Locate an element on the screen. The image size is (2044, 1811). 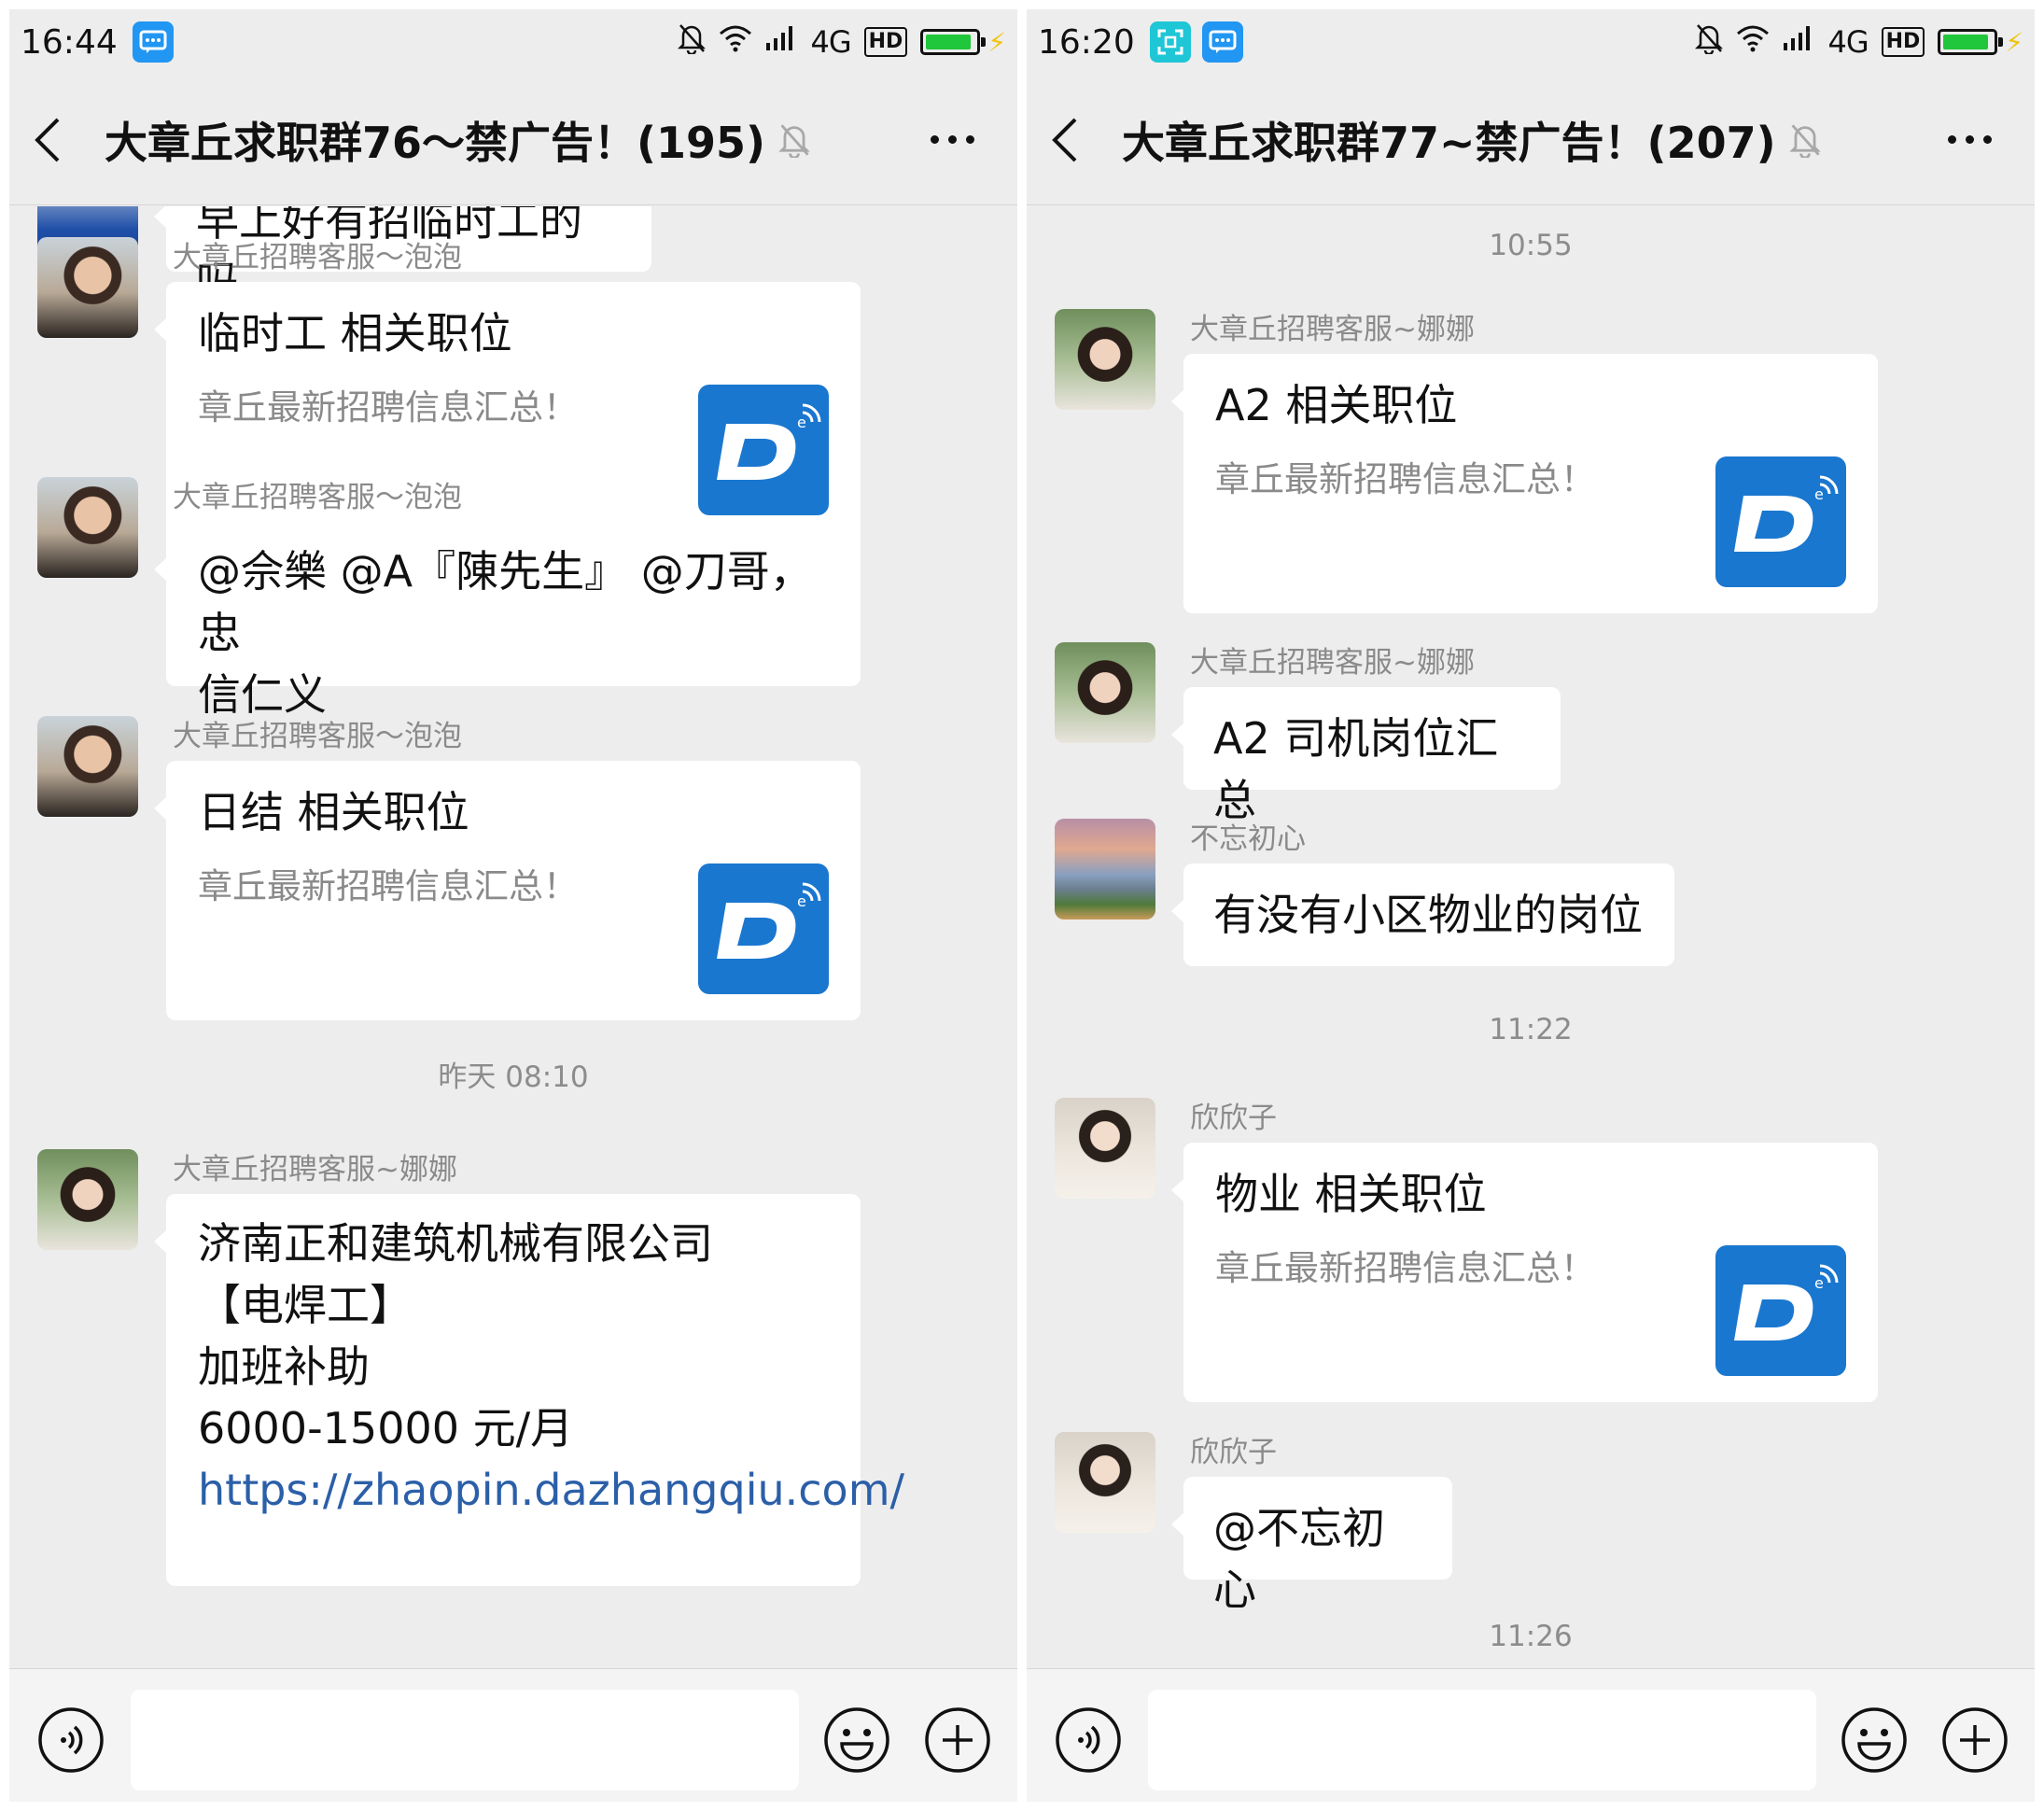
job-card: A2 相关职位 章丘最新招聘信息汇总！ e is located at coordinates (1524, 483).